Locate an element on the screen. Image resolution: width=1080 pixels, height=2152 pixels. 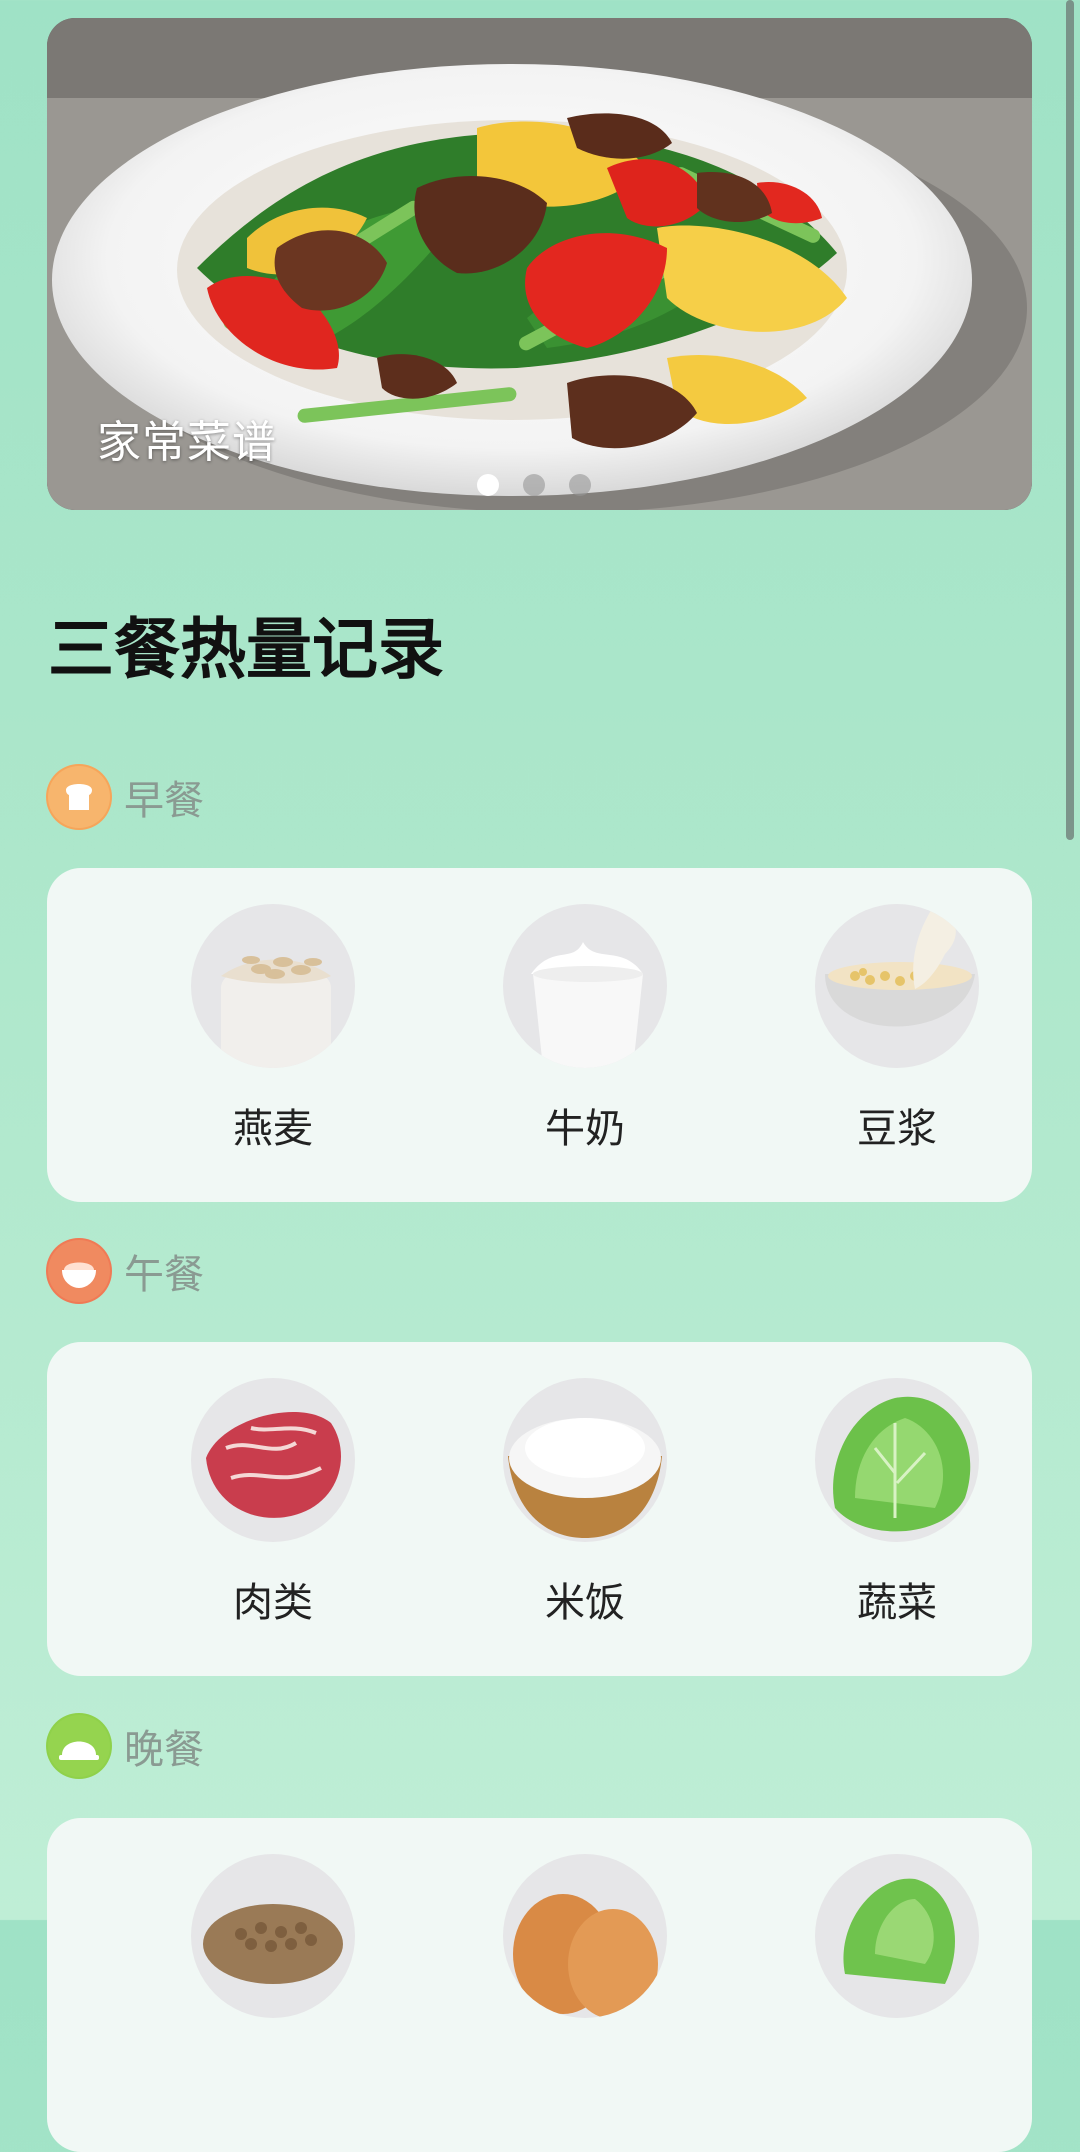
food-label: 豆浆 is located at coordinates (897, 1129).